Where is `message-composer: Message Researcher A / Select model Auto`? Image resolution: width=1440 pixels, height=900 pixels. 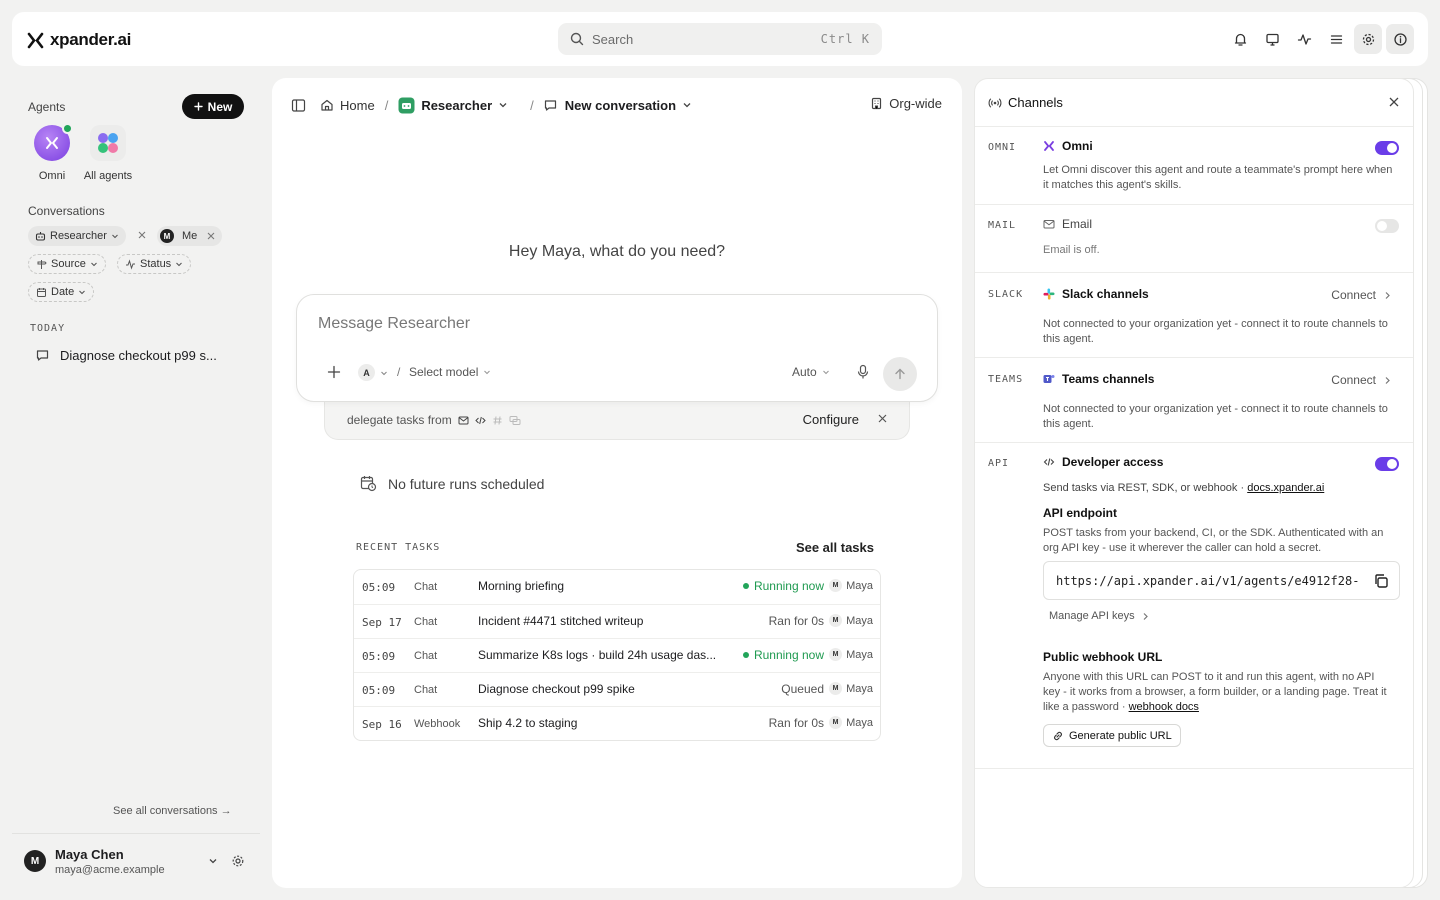
message-composer: Message Researcher A / Select model Auto is located at coordinates (617, 348).